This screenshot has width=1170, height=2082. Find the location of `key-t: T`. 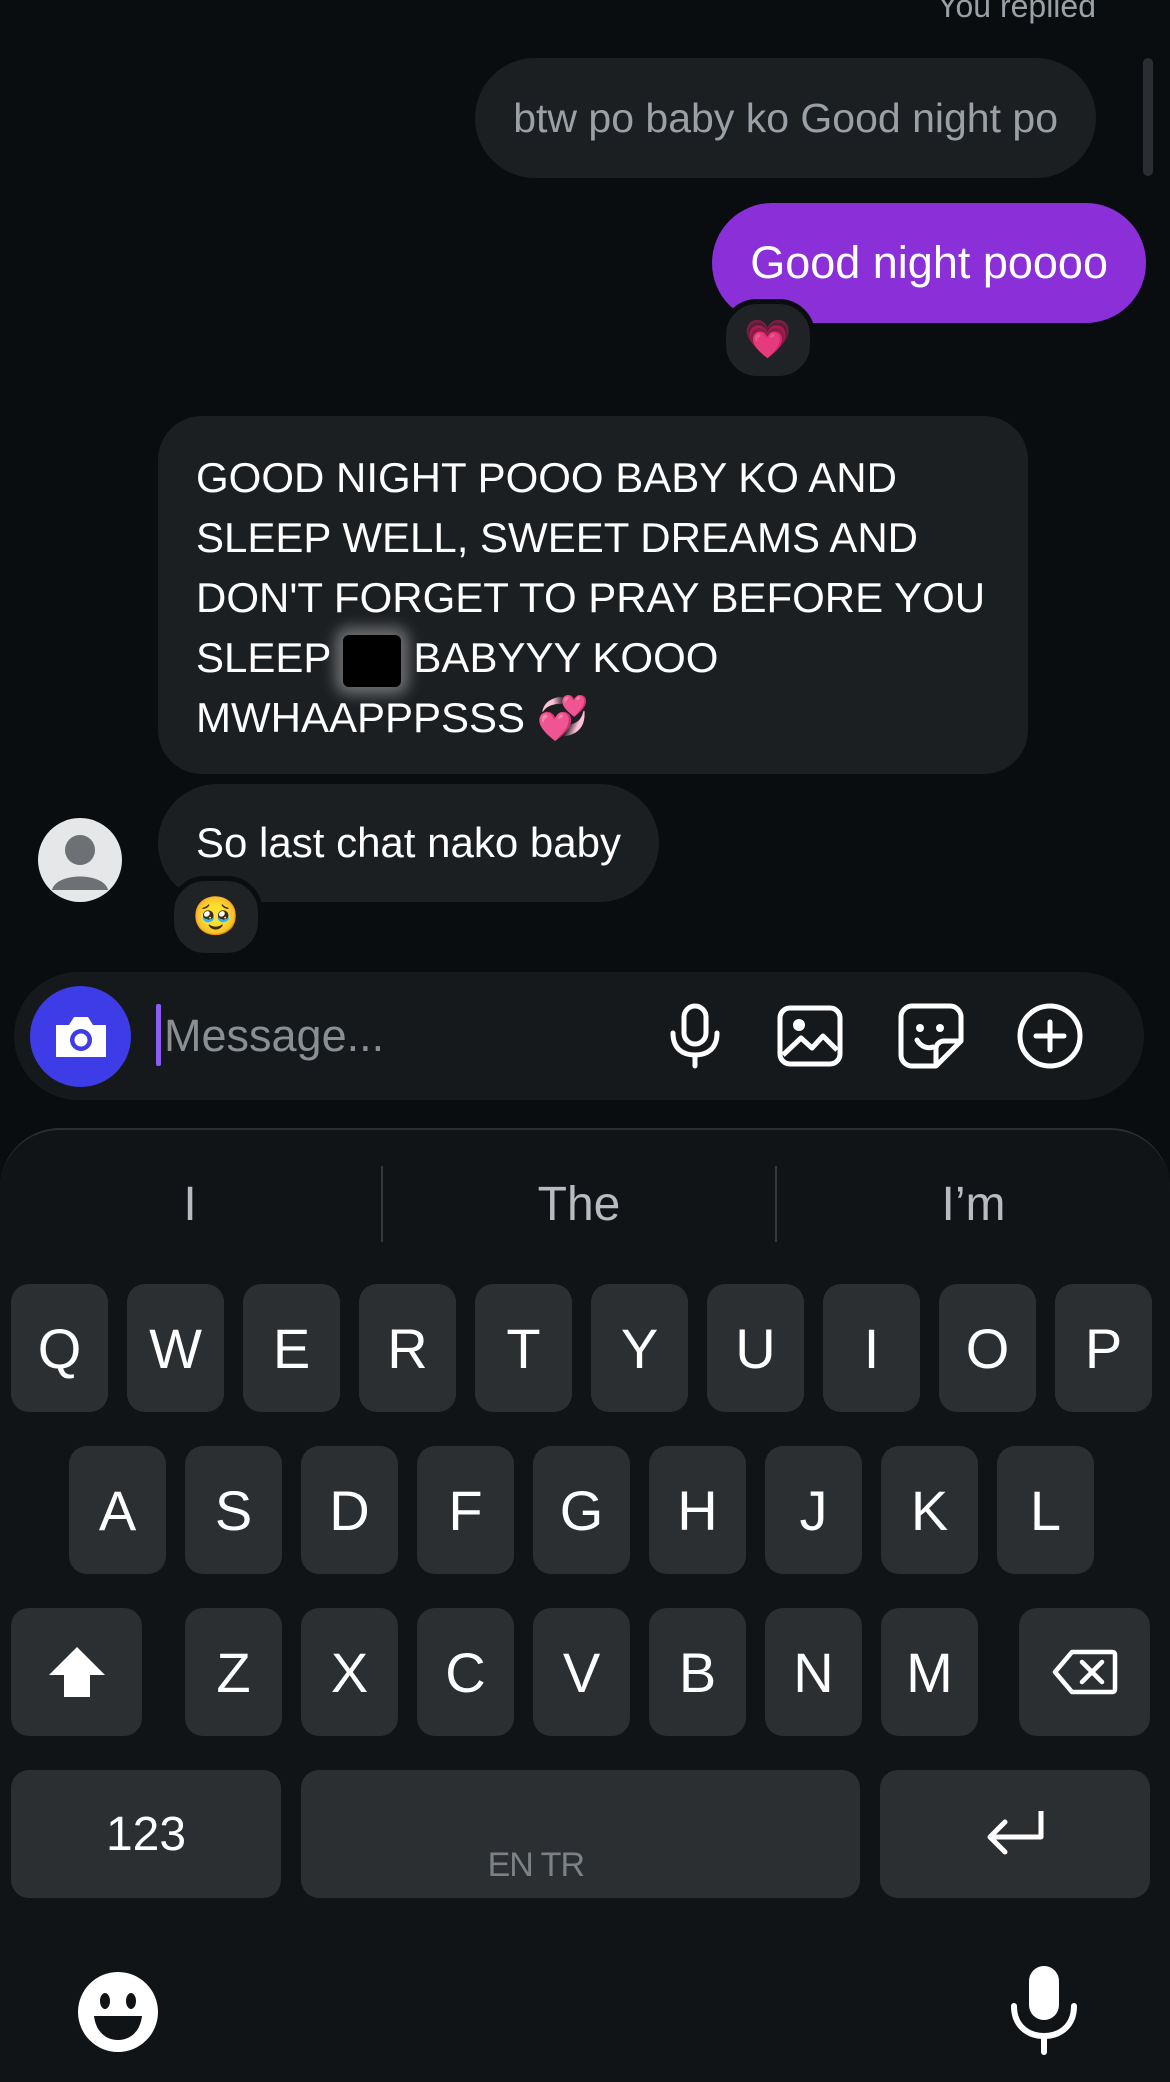

key-t: T is located at coordinates (523, 1348).